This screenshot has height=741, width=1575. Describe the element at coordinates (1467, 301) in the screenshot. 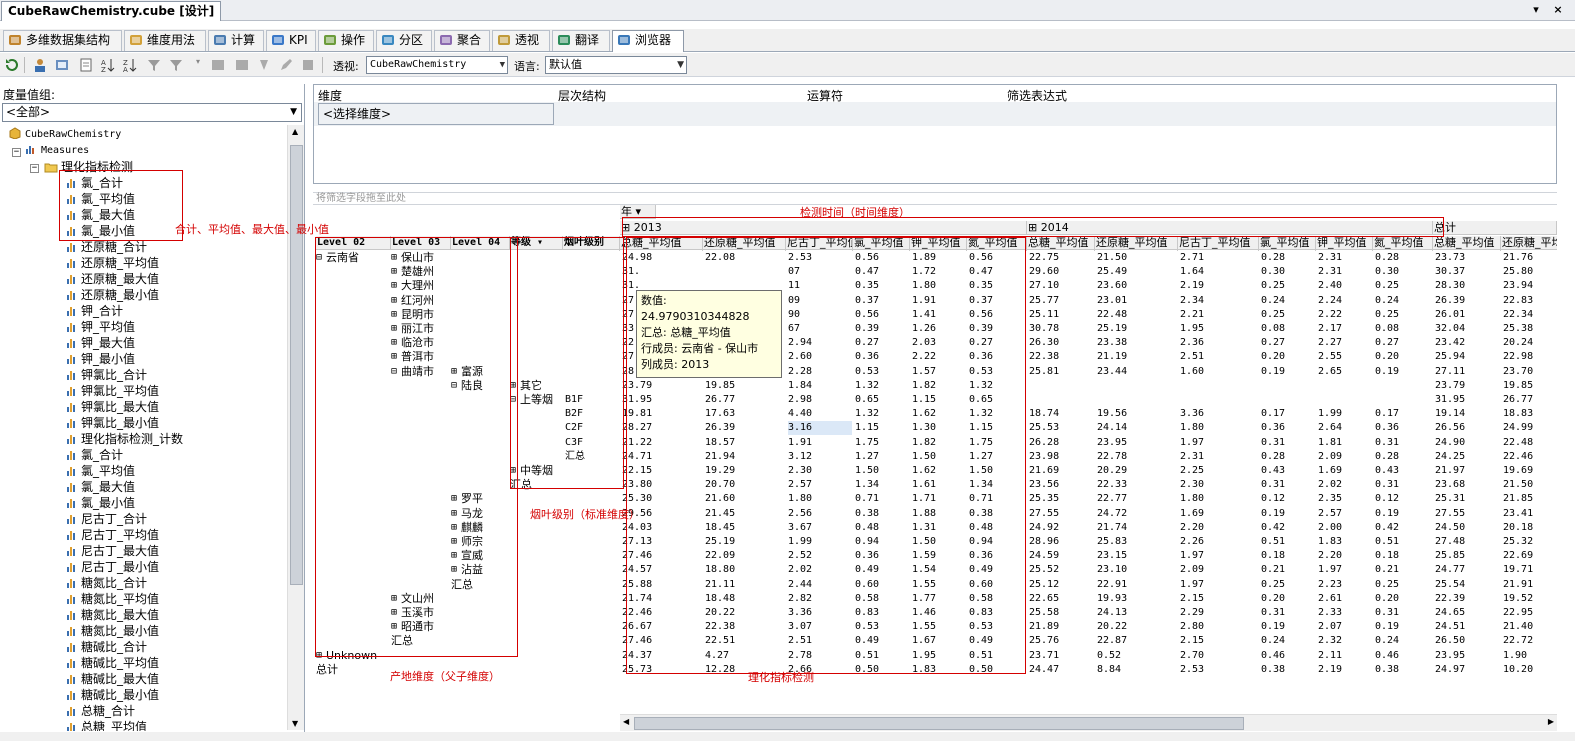

I see `value-cell: 26.39` at that location.